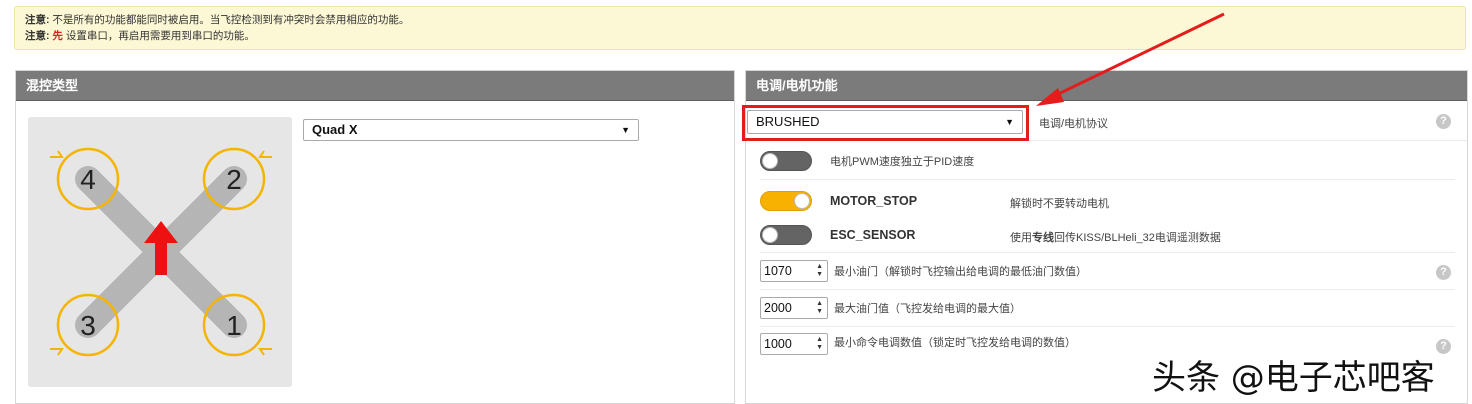 This screenshot has height=404, width=1472. Describe the element at coordinates (1074, 124) in the screenshot. I see `esc-protocol-label: 电调/电机协议` at that location.